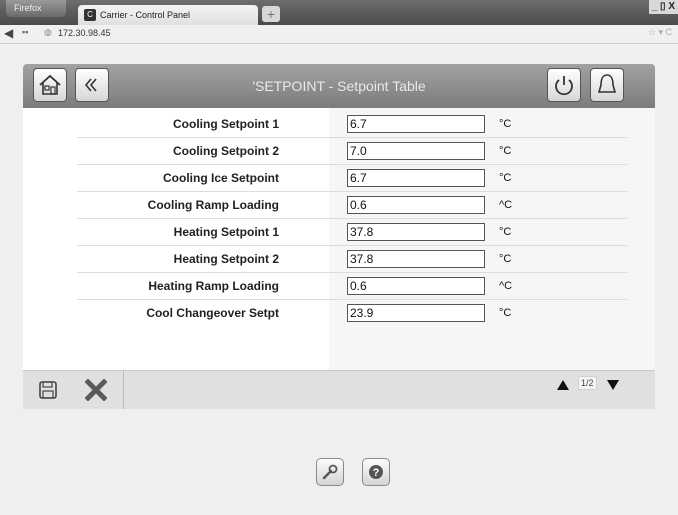 The height and width of the screenshot is (515, 678). Describe the element at coordinates (660, 32) in the screenshot. I see `bookmark-star-icon: ☆ ▾ C` at that location.